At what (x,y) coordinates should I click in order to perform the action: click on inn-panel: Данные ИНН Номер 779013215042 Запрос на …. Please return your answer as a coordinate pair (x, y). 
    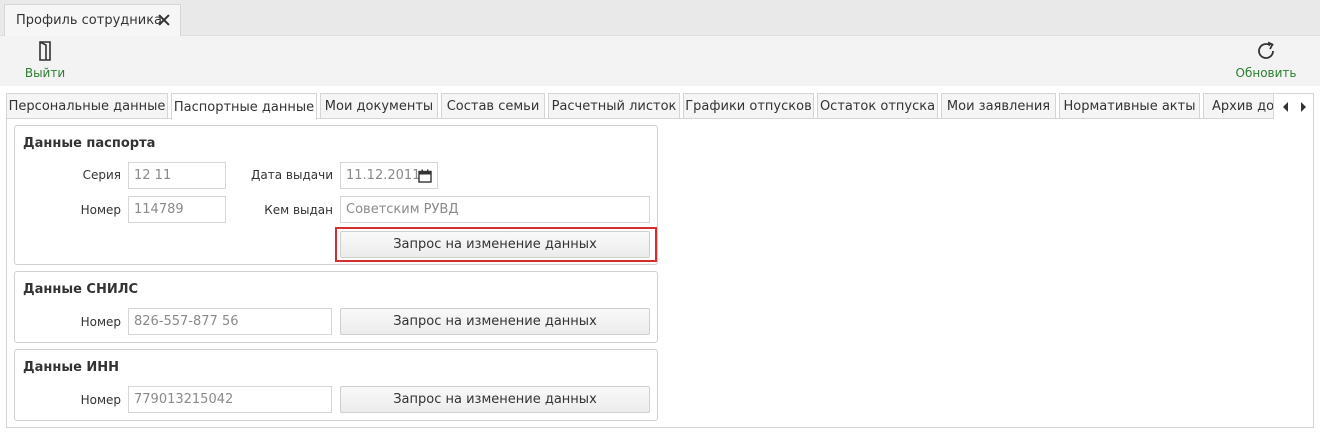
    Looking at the image, I should click on (336, 385).